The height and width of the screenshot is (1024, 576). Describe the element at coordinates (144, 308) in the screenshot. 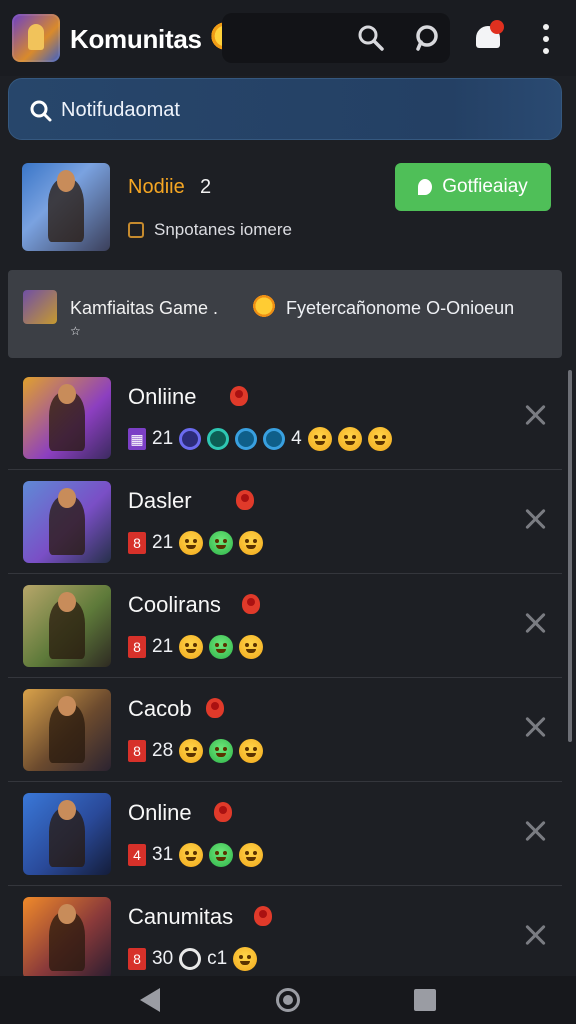

I see `banner-title: Kamfiaitas Game .` at that location.